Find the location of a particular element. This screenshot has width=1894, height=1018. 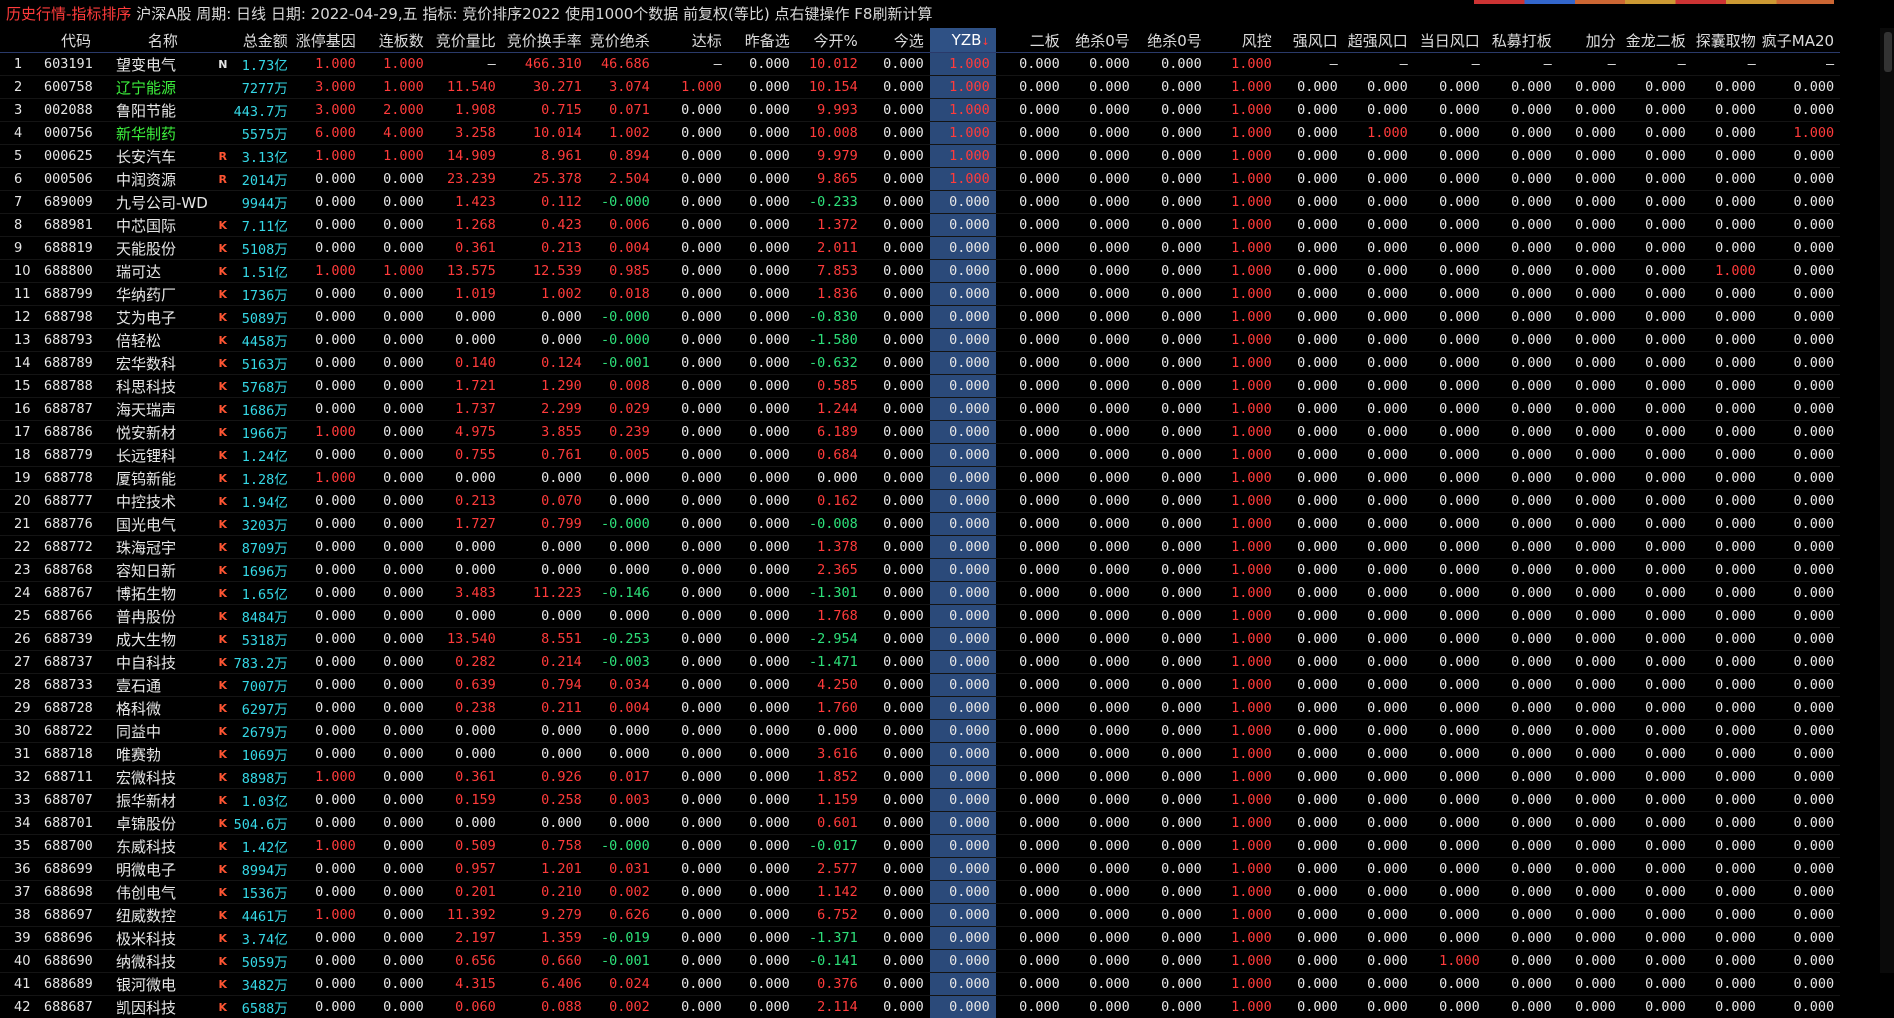

column-header-18: 风控 is located at coordinates (1243, 40).